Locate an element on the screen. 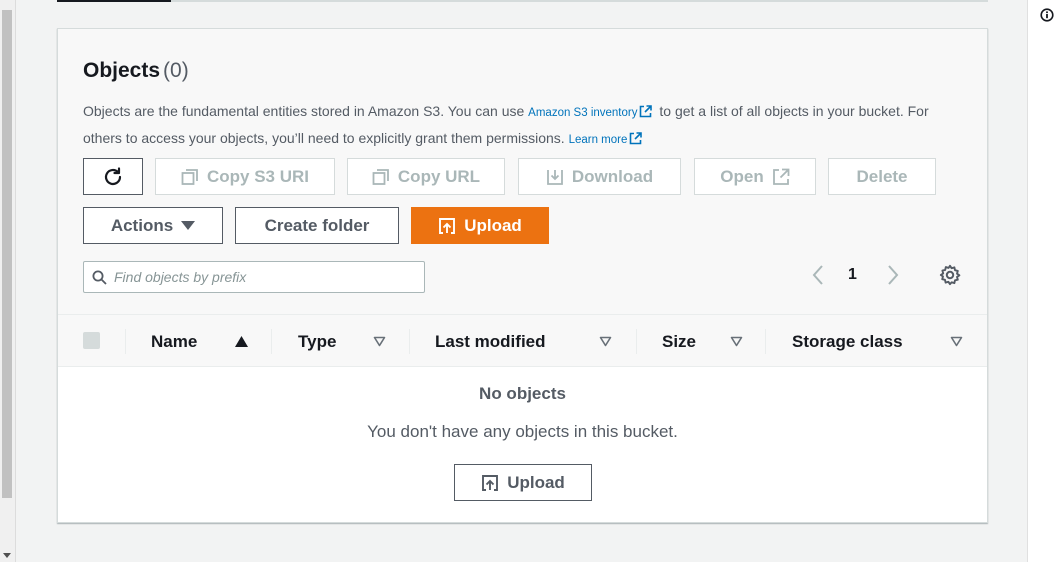 This screenshot has width=1062, height=562. delete-button: Delete is located at coordinates (882, 176).